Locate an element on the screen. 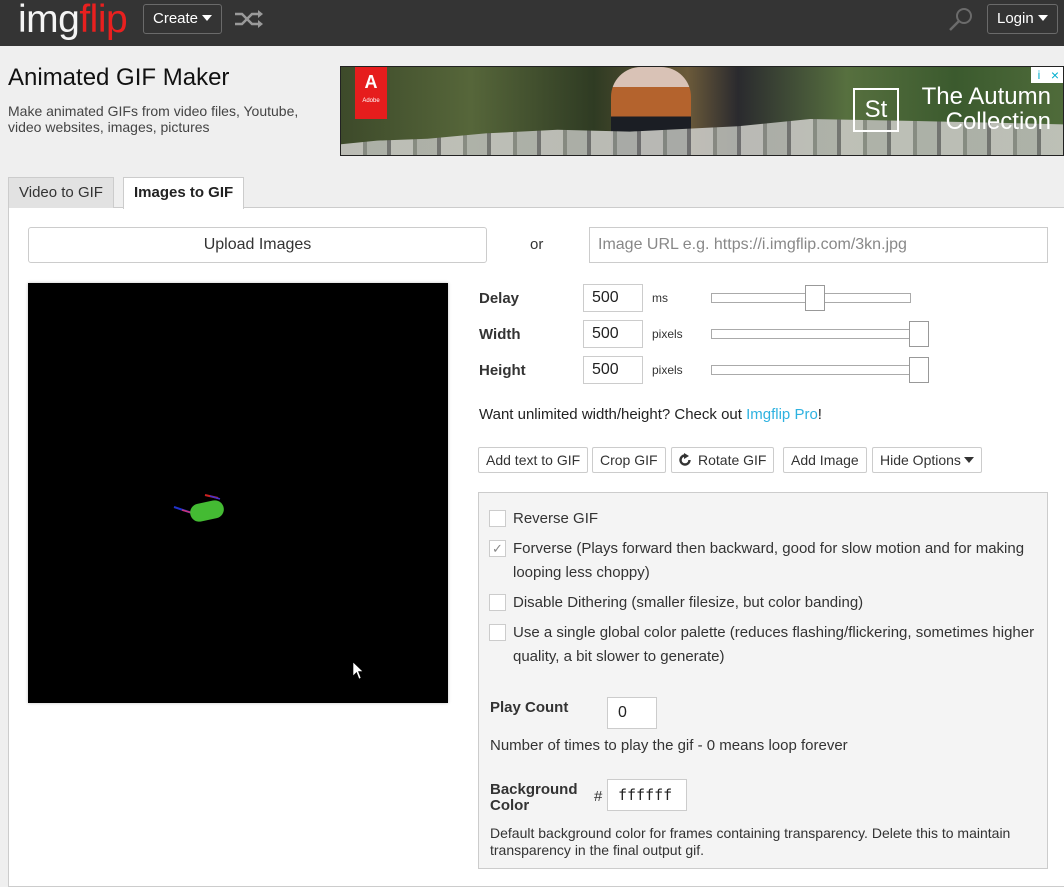 The height and width of the screenshot is (887, 1064). ad-headline: The Autumn Collection is located at coordinates (986, 109).